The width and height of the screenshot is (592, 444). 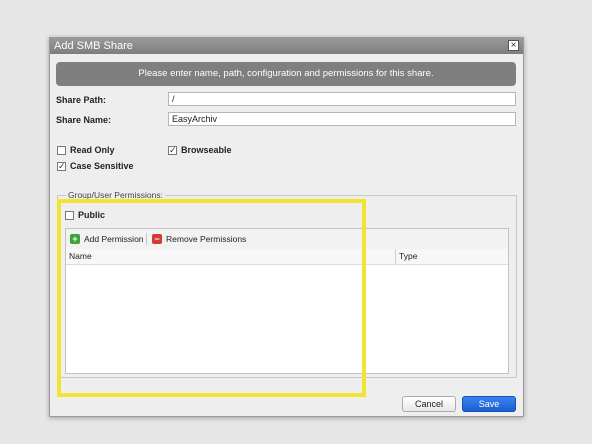 What do you see at coordinates (102, 166) in the screenshot?
I see `case-sensitive-label: Case Sensitive` at bounding box center [102, 166].